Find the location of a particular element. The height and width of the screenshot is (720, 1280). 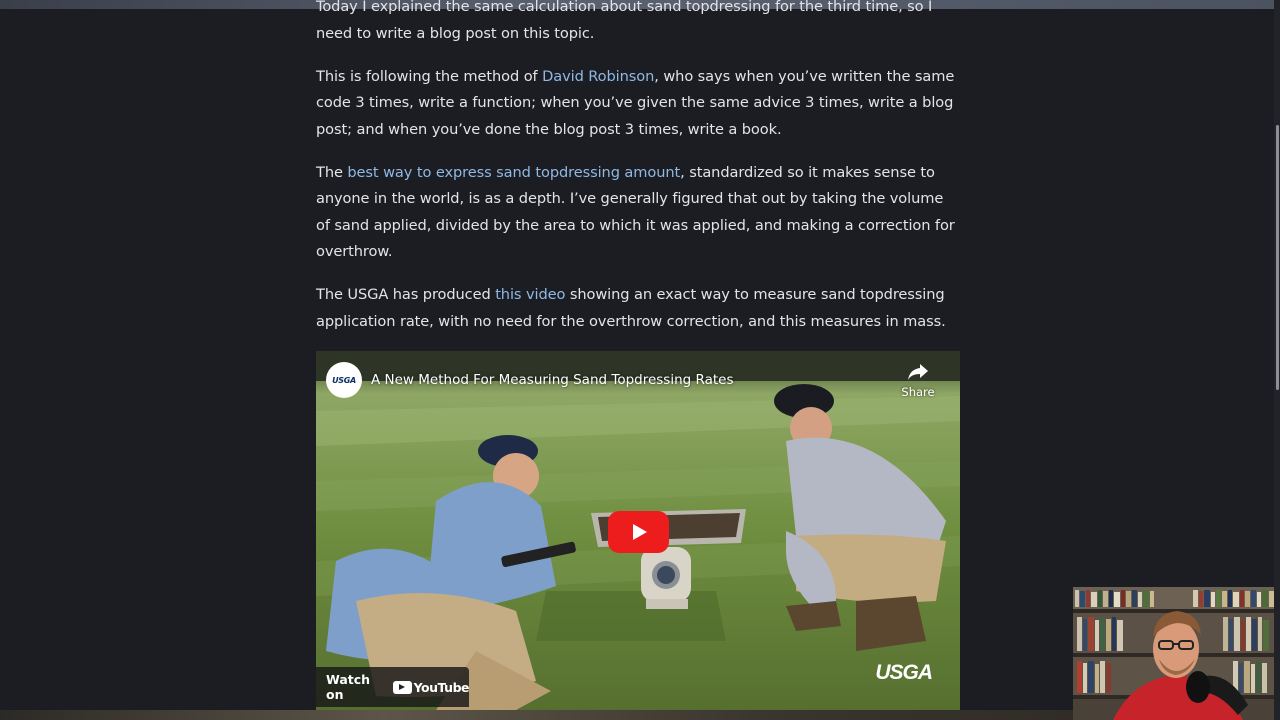

watch-on-label: Watch on is located at coordinates (348, 687).